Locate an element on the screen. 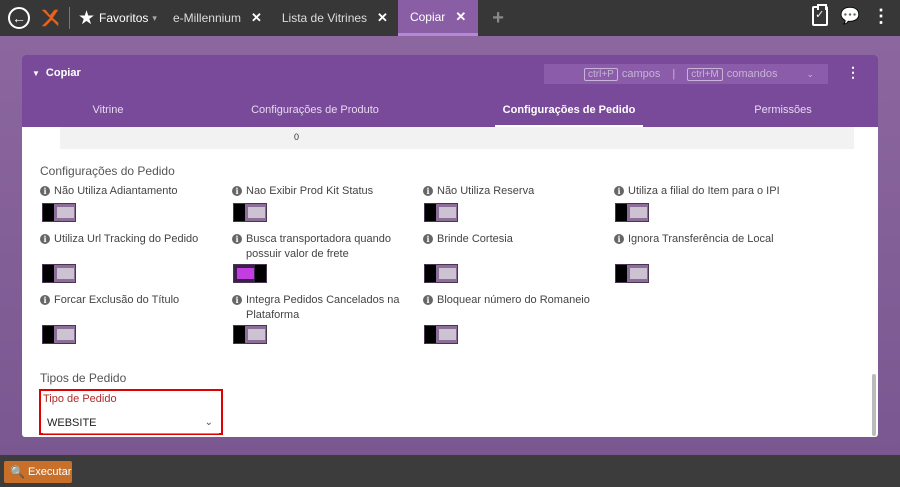 The image size is (900, 487). option-label: Bloquear número do Romaneio is located at coordinates (513, 300).